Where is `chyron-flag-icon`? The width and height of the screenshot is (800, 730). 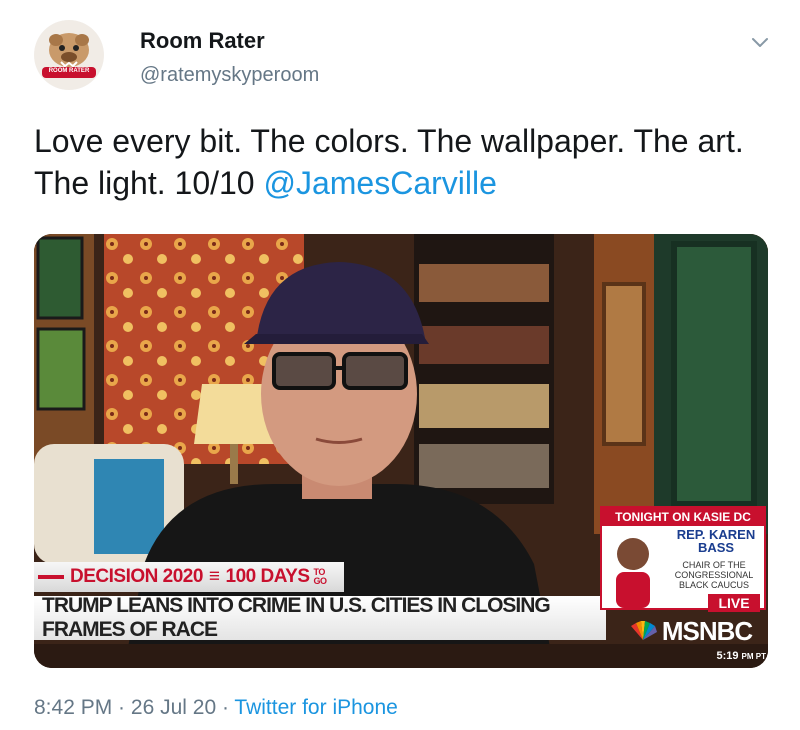
chyron-flag-icon is located at coordinates (51, 577).